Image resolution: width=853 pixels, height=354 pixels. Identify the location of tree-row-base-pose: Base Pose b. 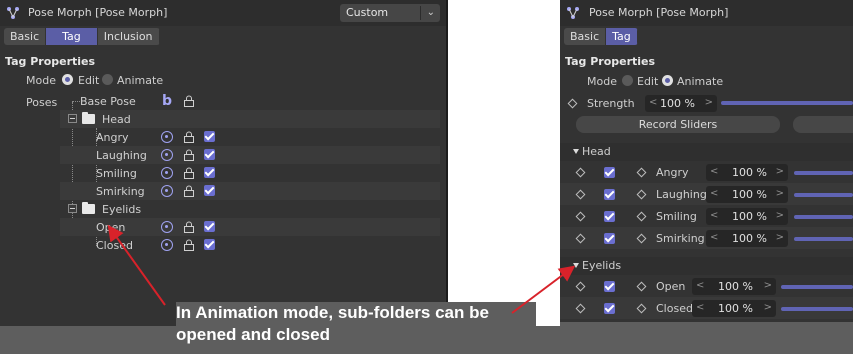
(250, 101).